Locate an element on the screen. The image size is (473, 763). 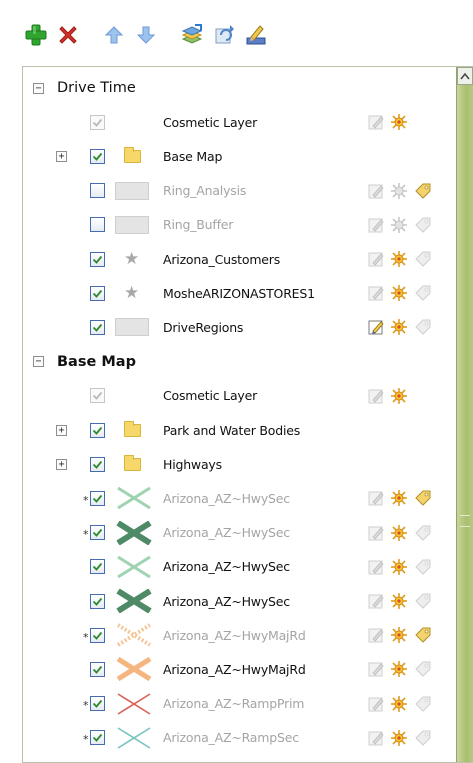
layer-label: Arizona_AZ~HwySec is located at coordinates (226, 498).